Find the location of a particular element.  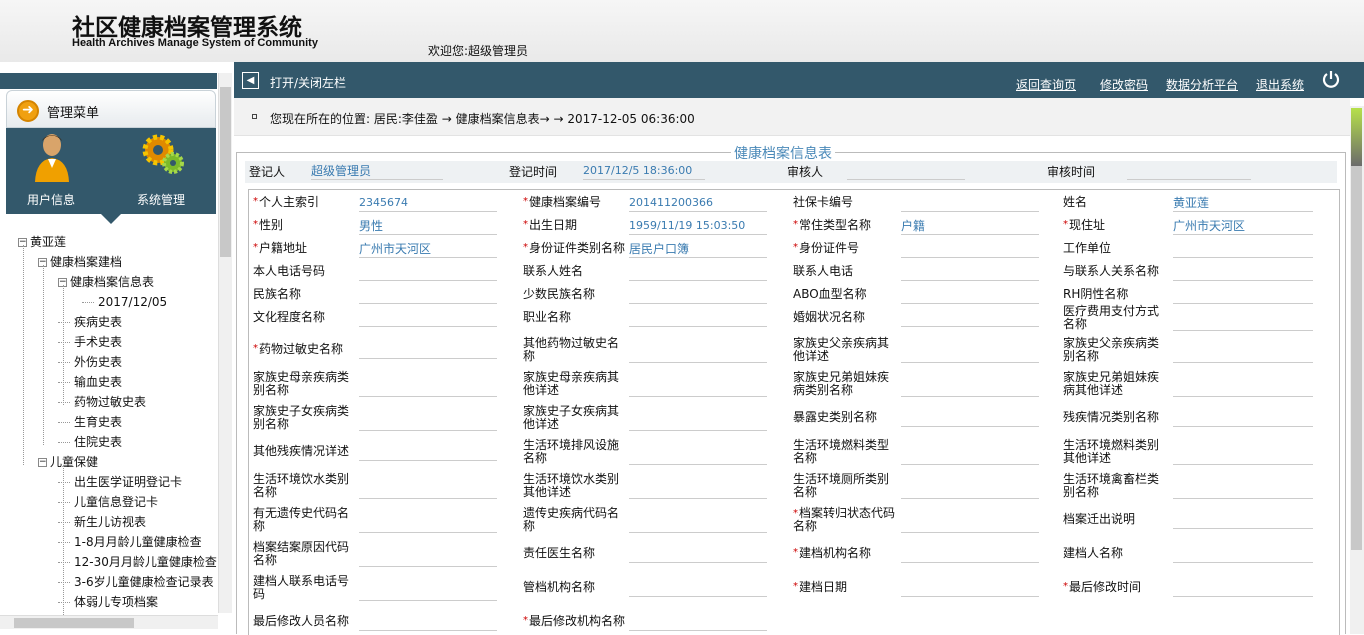

field-label: 少数民族名称 is located at coordinates (559, 294).